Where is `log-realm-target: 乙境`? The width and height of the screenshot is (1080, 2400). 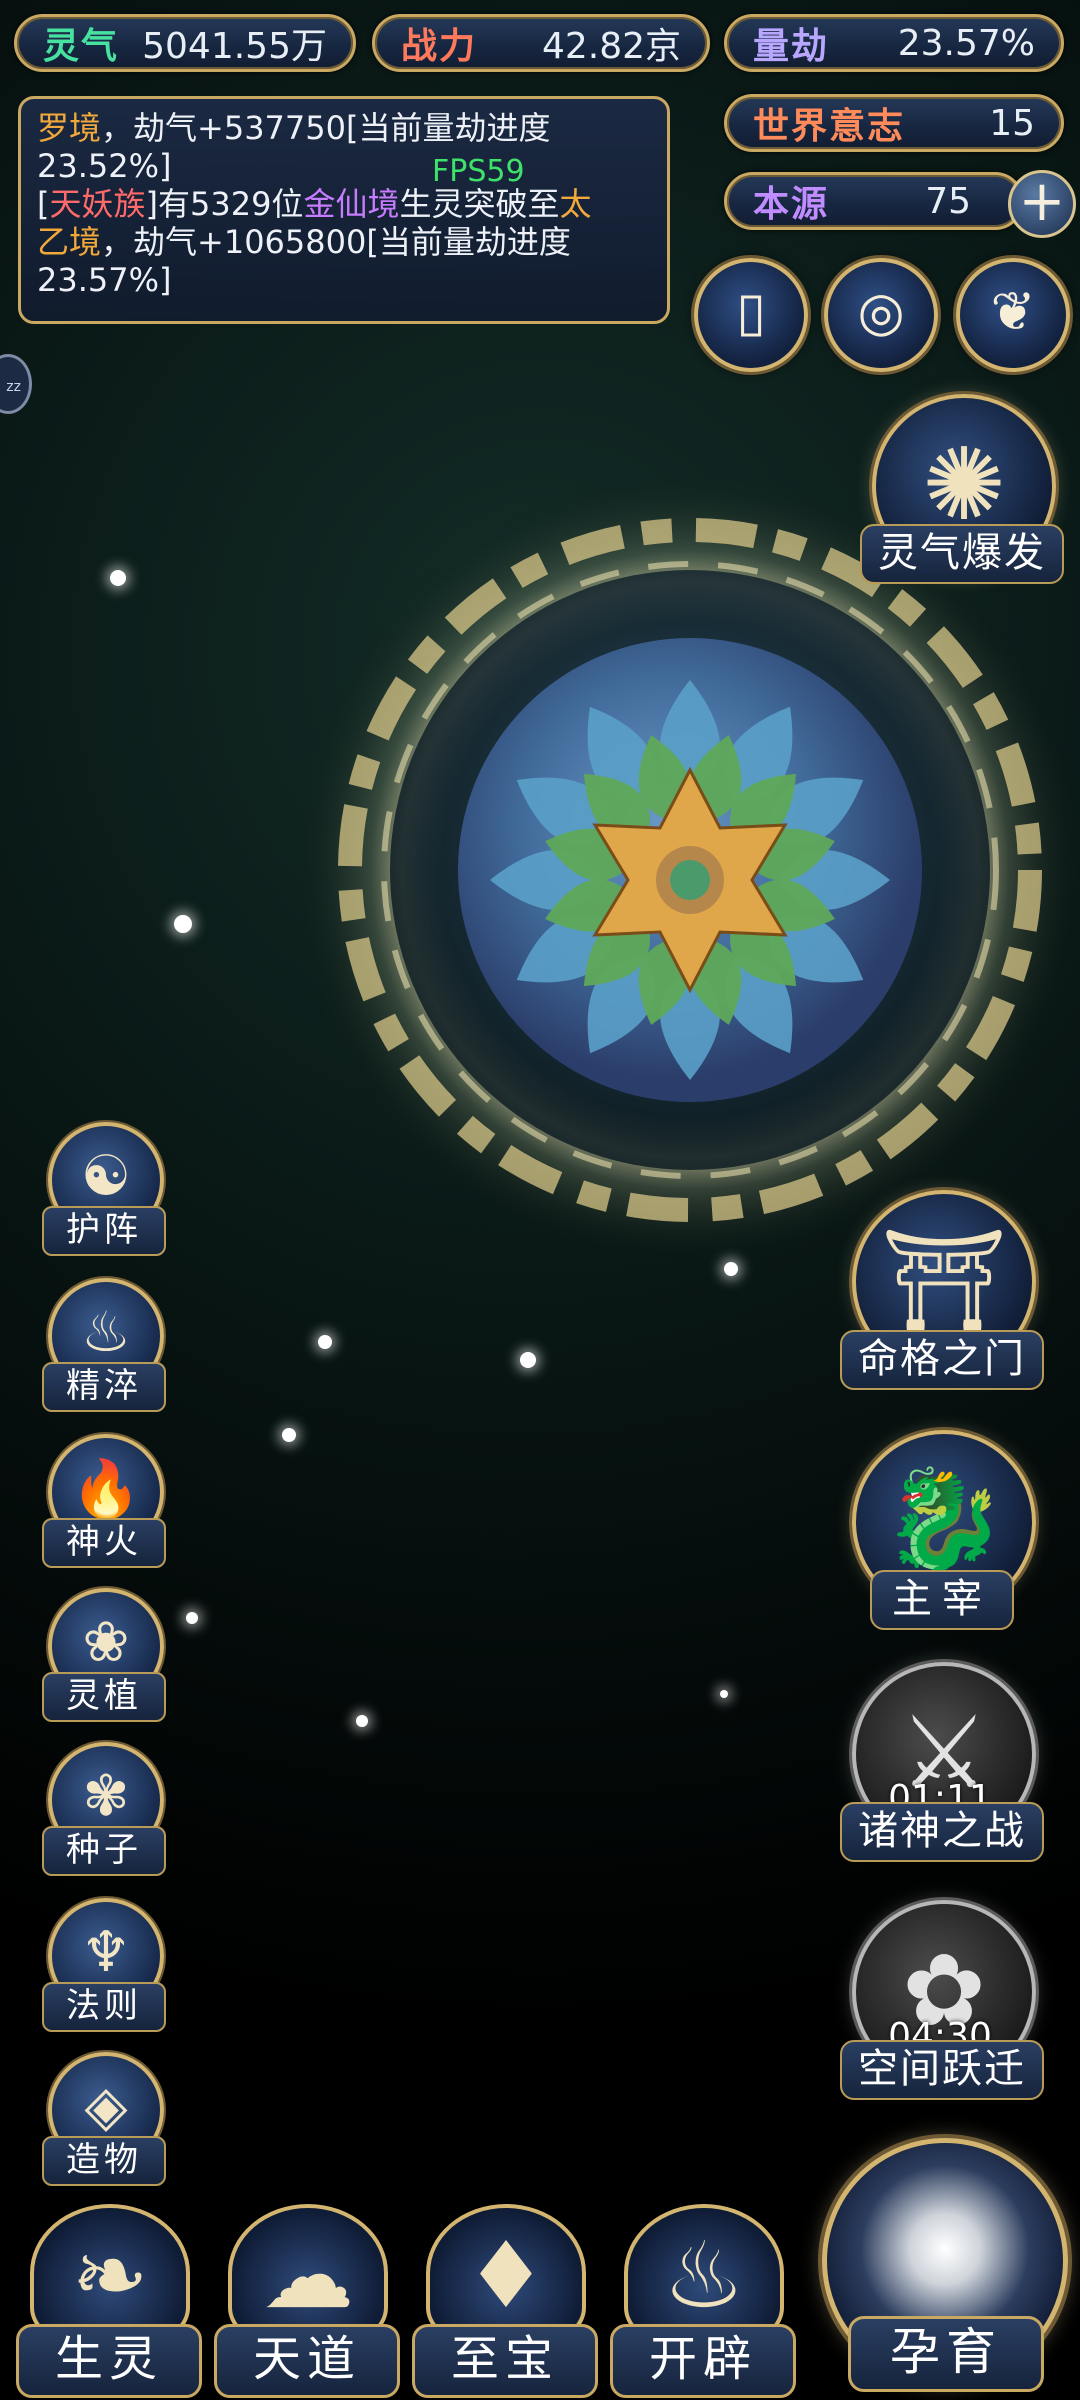
log-realm-target: 乙境 is located at coordinates (69, 242).